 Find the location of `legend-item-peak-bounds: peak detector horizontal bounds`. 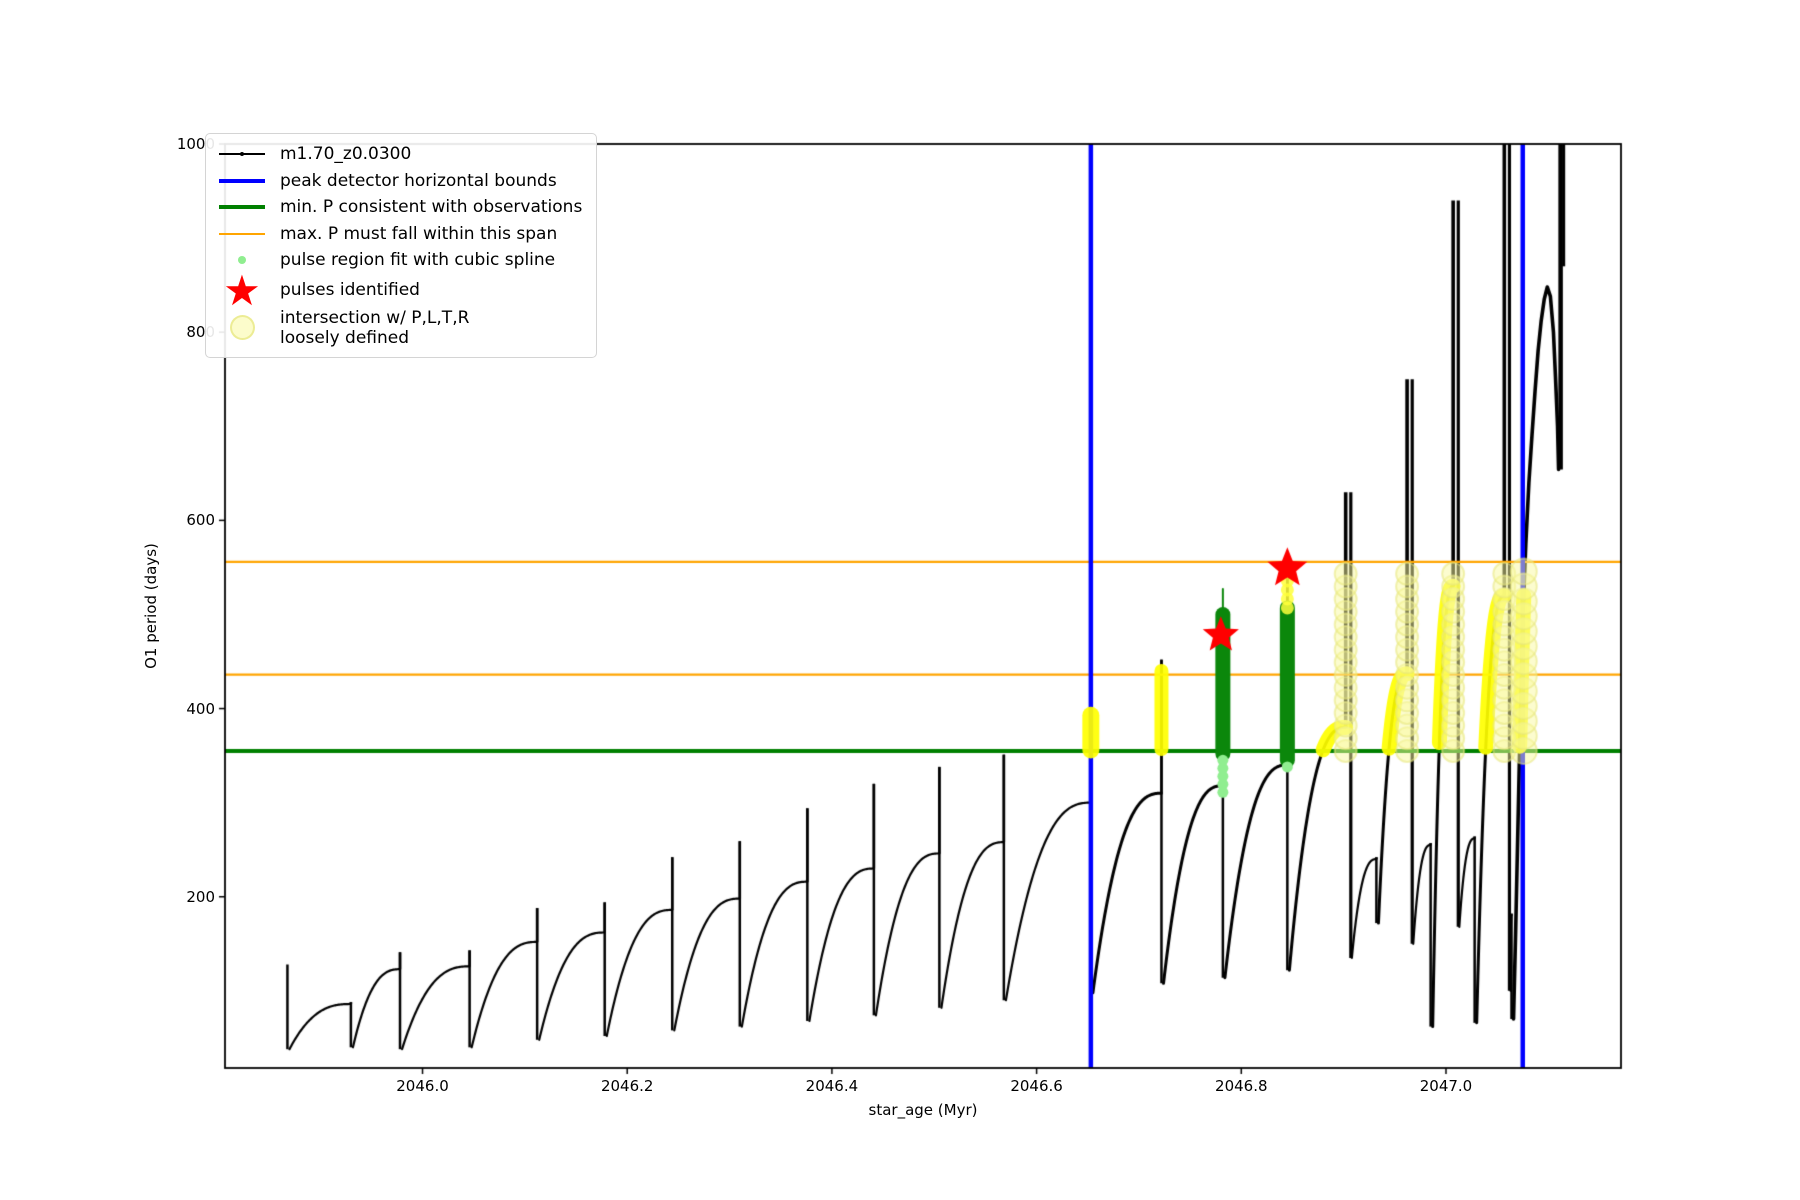

legend-item-peak-bounds: peak detector horizontal bounds is located at coordinates (400, 181).